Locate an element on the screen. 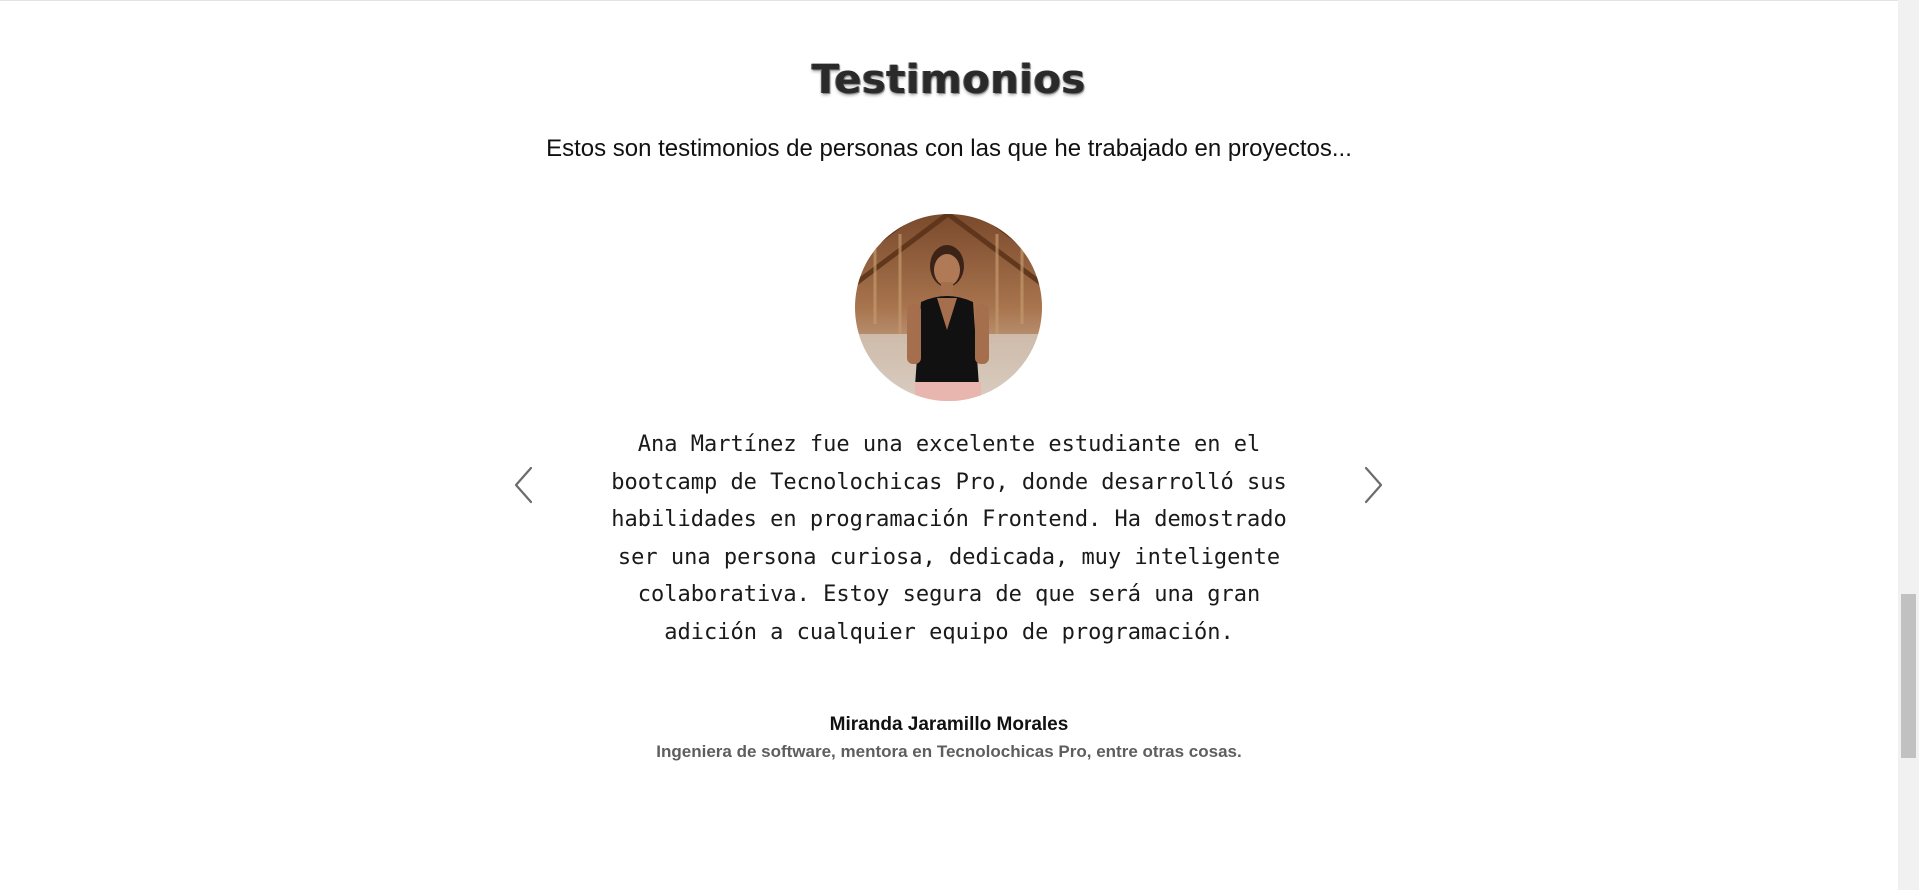  carousel-next-button is located at coordinates (1373, 485).